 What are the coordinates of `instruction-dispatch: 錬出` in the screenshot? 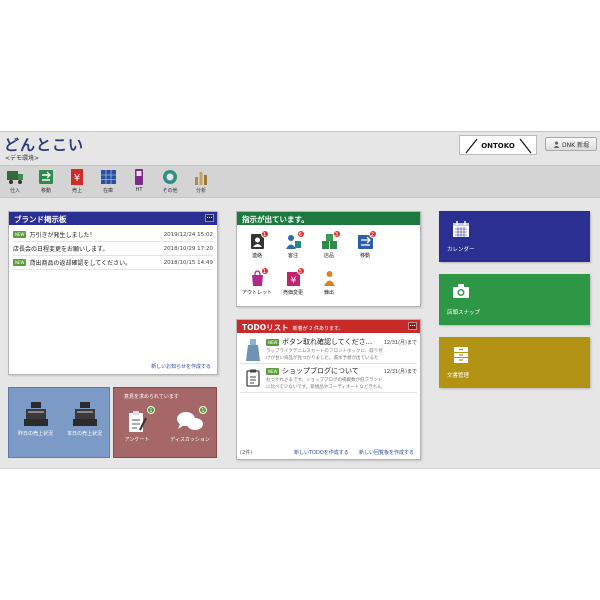 It's located at (329, 283).